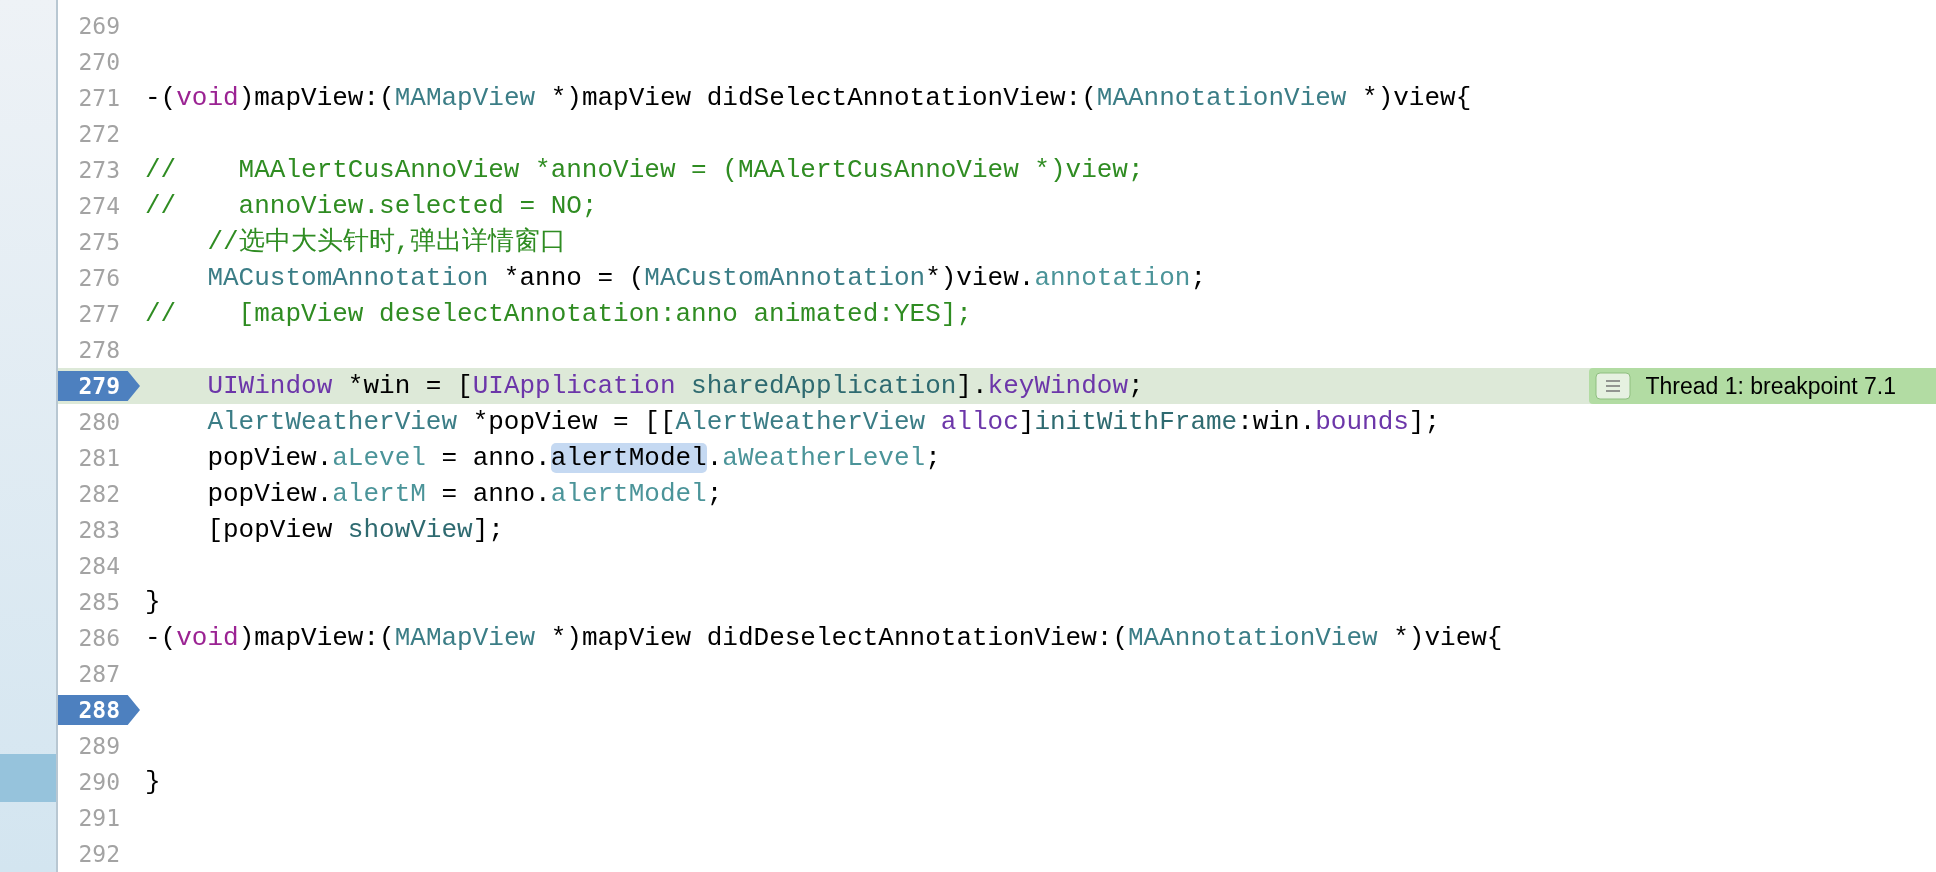 The width and height of the screenshot is (1936, 872). I want to click on code-line: [popView showView];, so click(355, 530).